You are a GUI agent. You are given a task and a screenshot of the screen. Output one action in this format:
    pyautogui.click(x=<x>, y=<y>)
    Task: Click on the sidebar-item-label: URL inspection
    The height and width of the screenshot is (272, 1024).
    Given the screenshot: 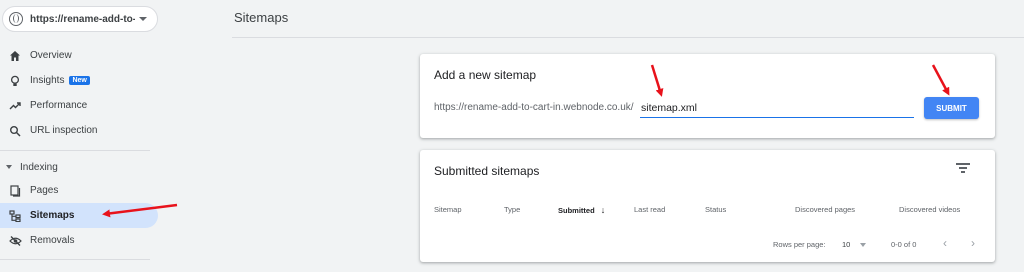 What is the action you would take?
    pyautogui.click(x=64, y=130)
    